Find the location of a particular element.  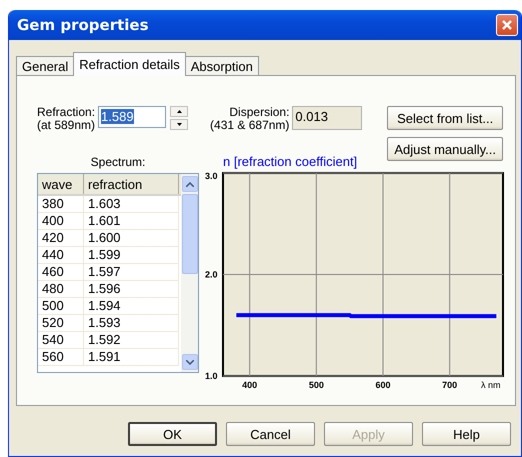

axis-title: λ nm is located at coordinates (491, 384).